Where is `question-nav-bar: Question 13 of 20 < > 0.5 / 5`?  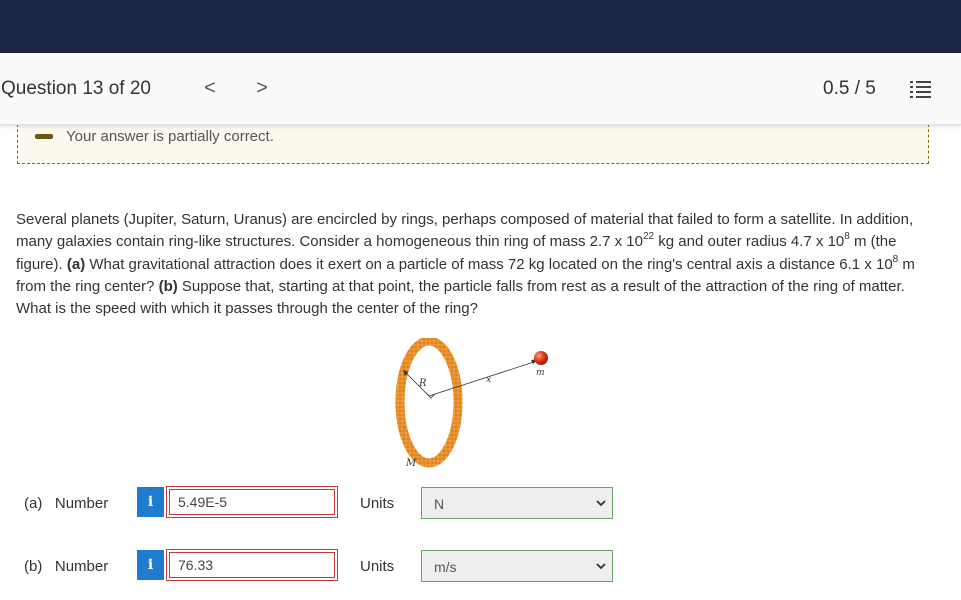
question-nav-bar: Question 13 of 20 < > 0.5 / 5 is located at coordinates (480, 89).